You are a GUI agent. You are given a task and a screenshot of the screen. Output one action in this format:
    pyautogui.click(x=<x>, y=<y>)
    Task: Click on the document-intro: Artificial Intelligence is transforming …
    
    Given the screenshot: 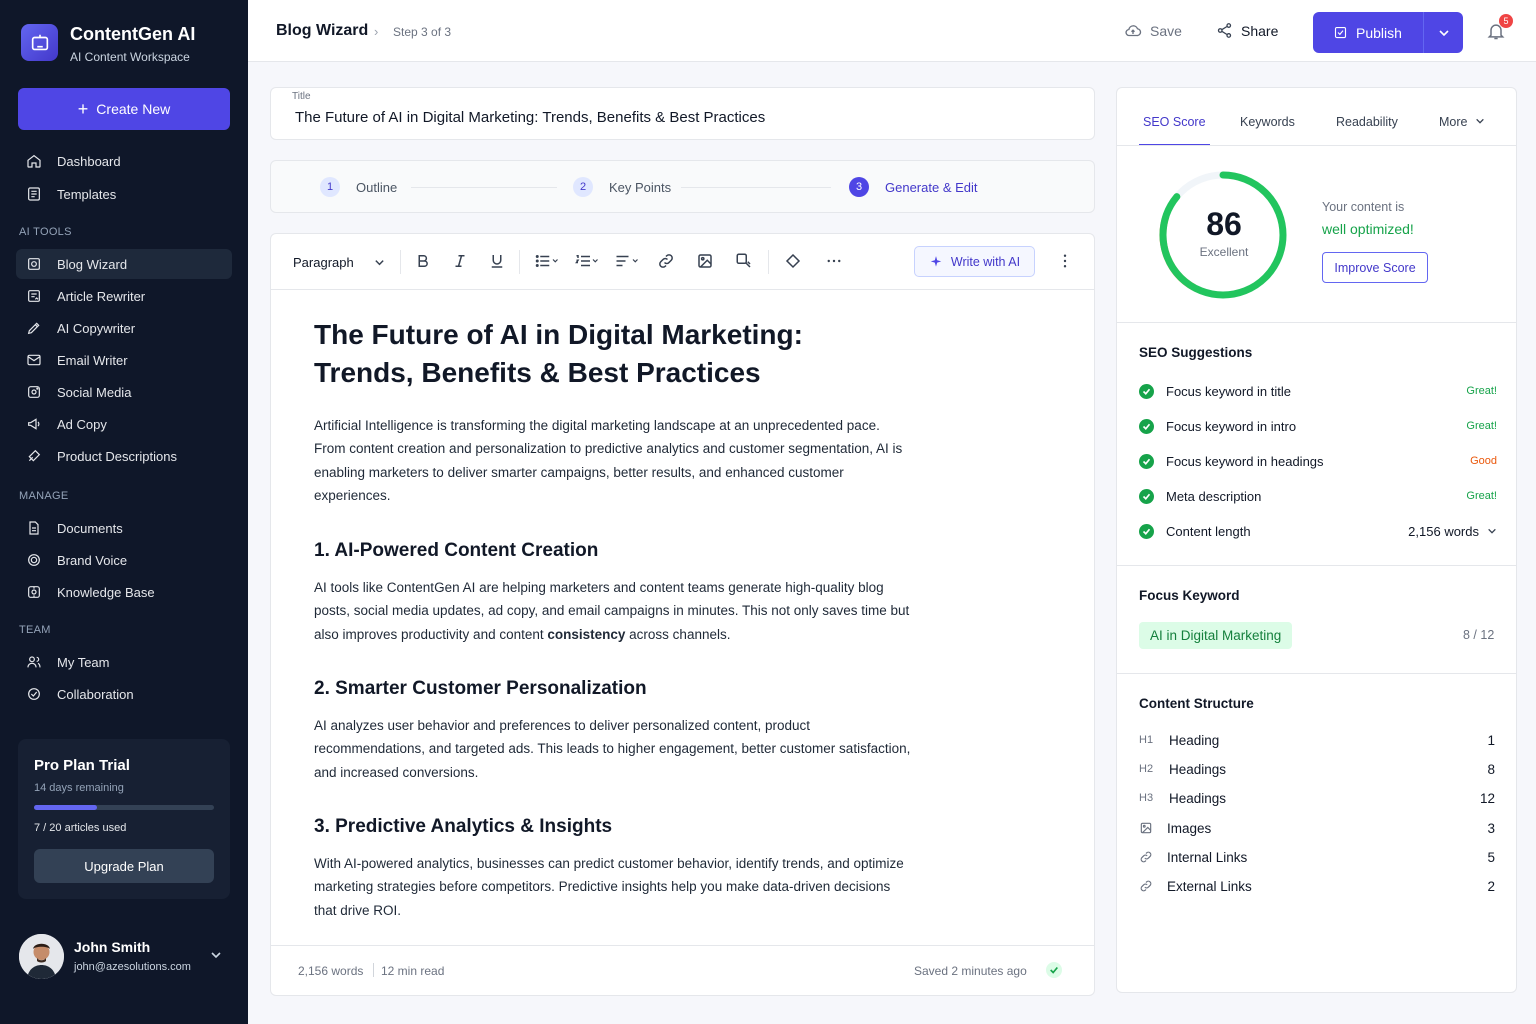 What is the action you would take?
    pyautogui.click(x=614, y=461)
    